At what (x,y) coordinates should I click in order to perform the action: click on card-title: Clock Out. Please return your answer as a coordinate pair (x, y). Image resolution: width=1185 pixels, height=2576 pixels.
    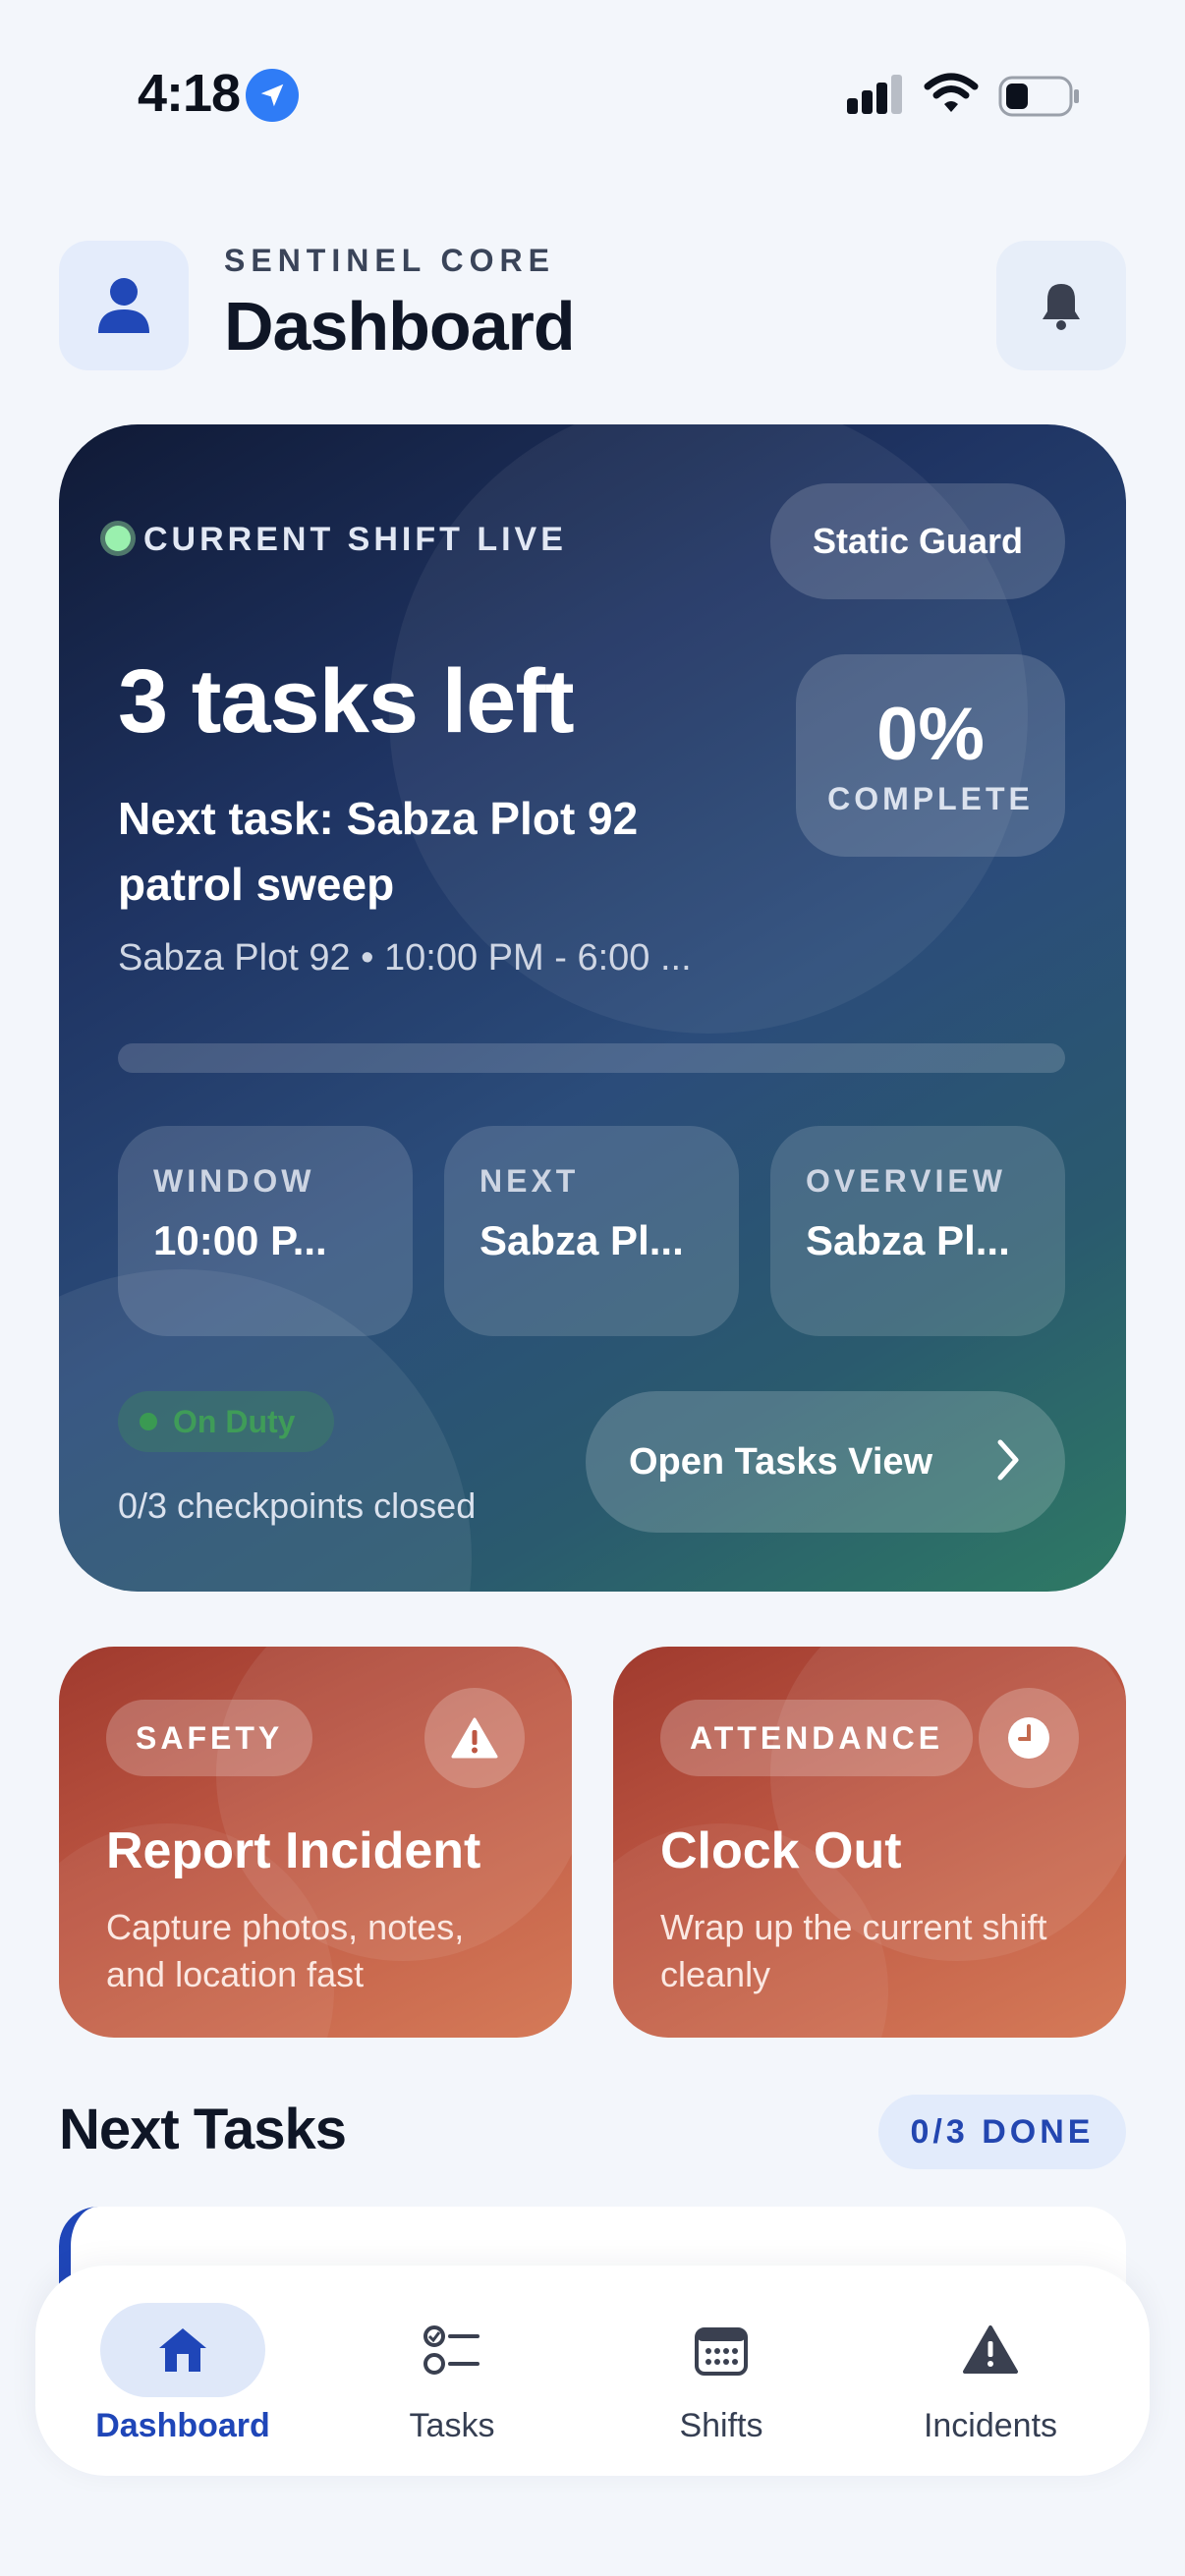
    Looking at the image, I should click on (781, 1850).